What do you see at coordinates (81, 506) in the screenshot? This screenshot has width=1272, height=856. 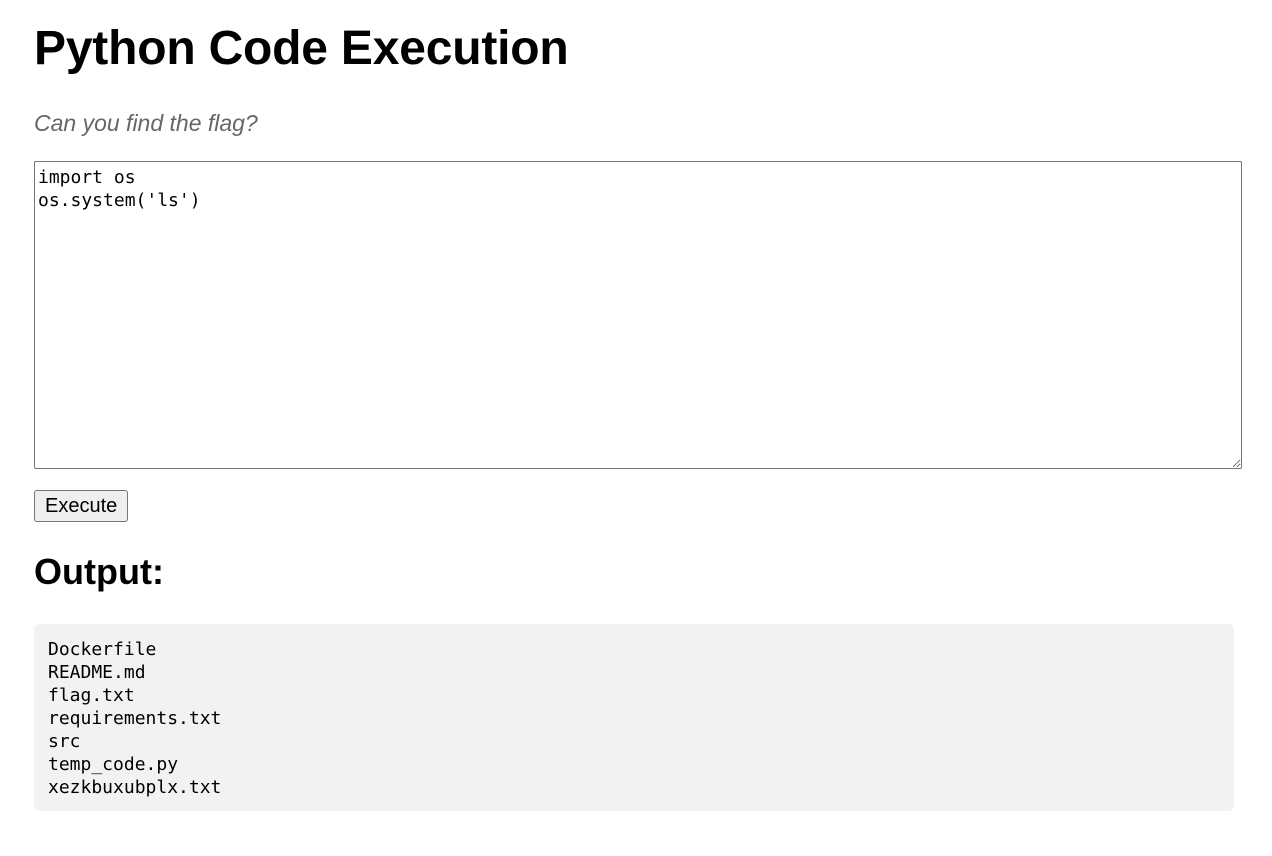 I see `execute-button: Execute` at bounding box center [81, 506].